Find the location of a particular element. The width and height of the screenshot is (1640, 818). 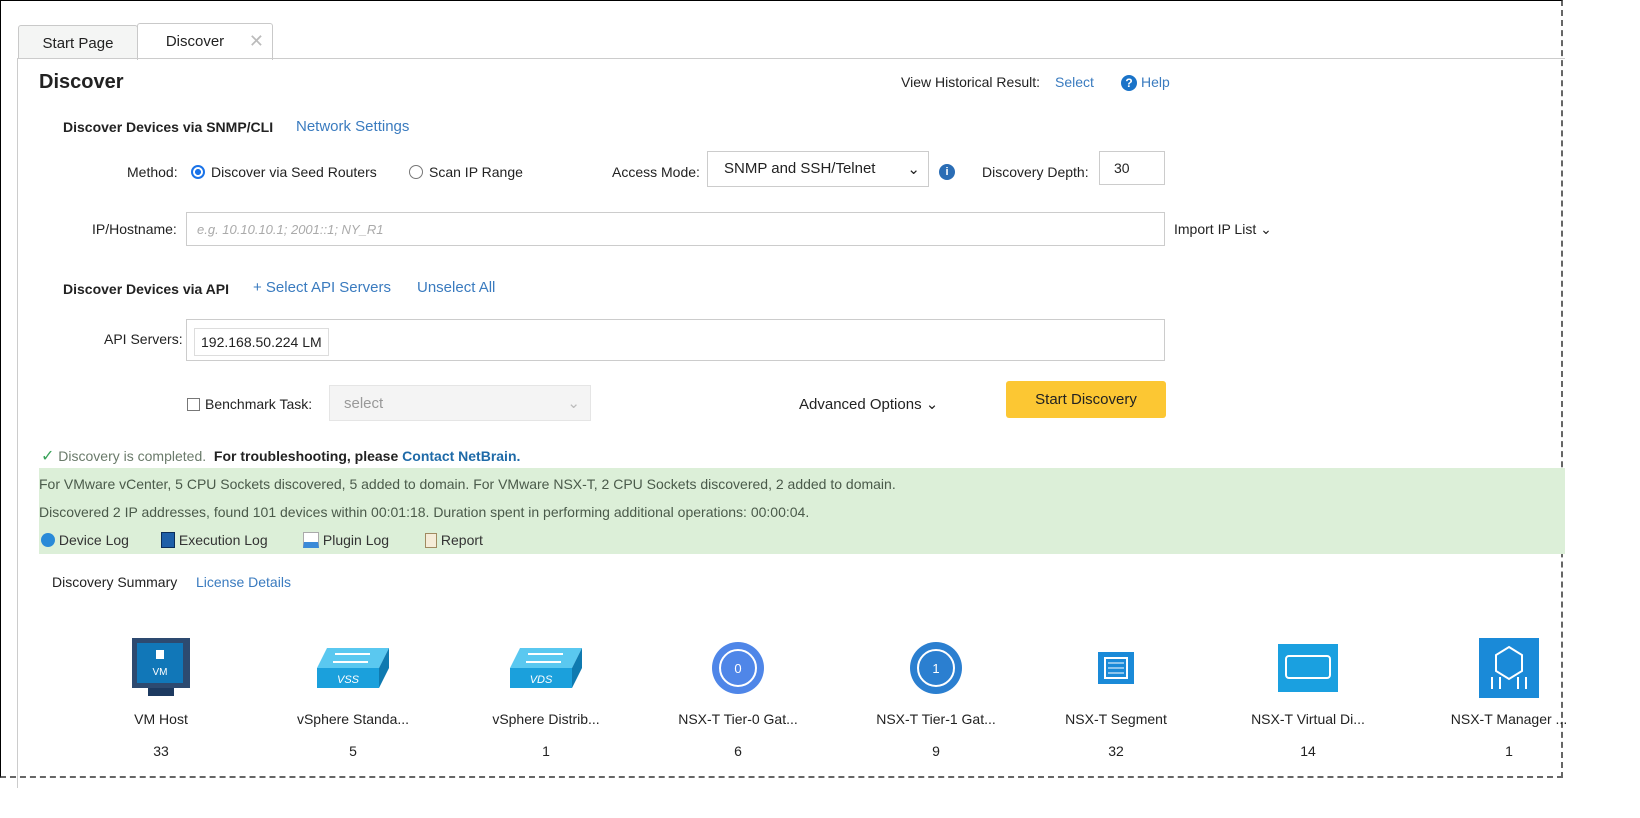

summary-count: 6 is located at coordinates (738, 751).